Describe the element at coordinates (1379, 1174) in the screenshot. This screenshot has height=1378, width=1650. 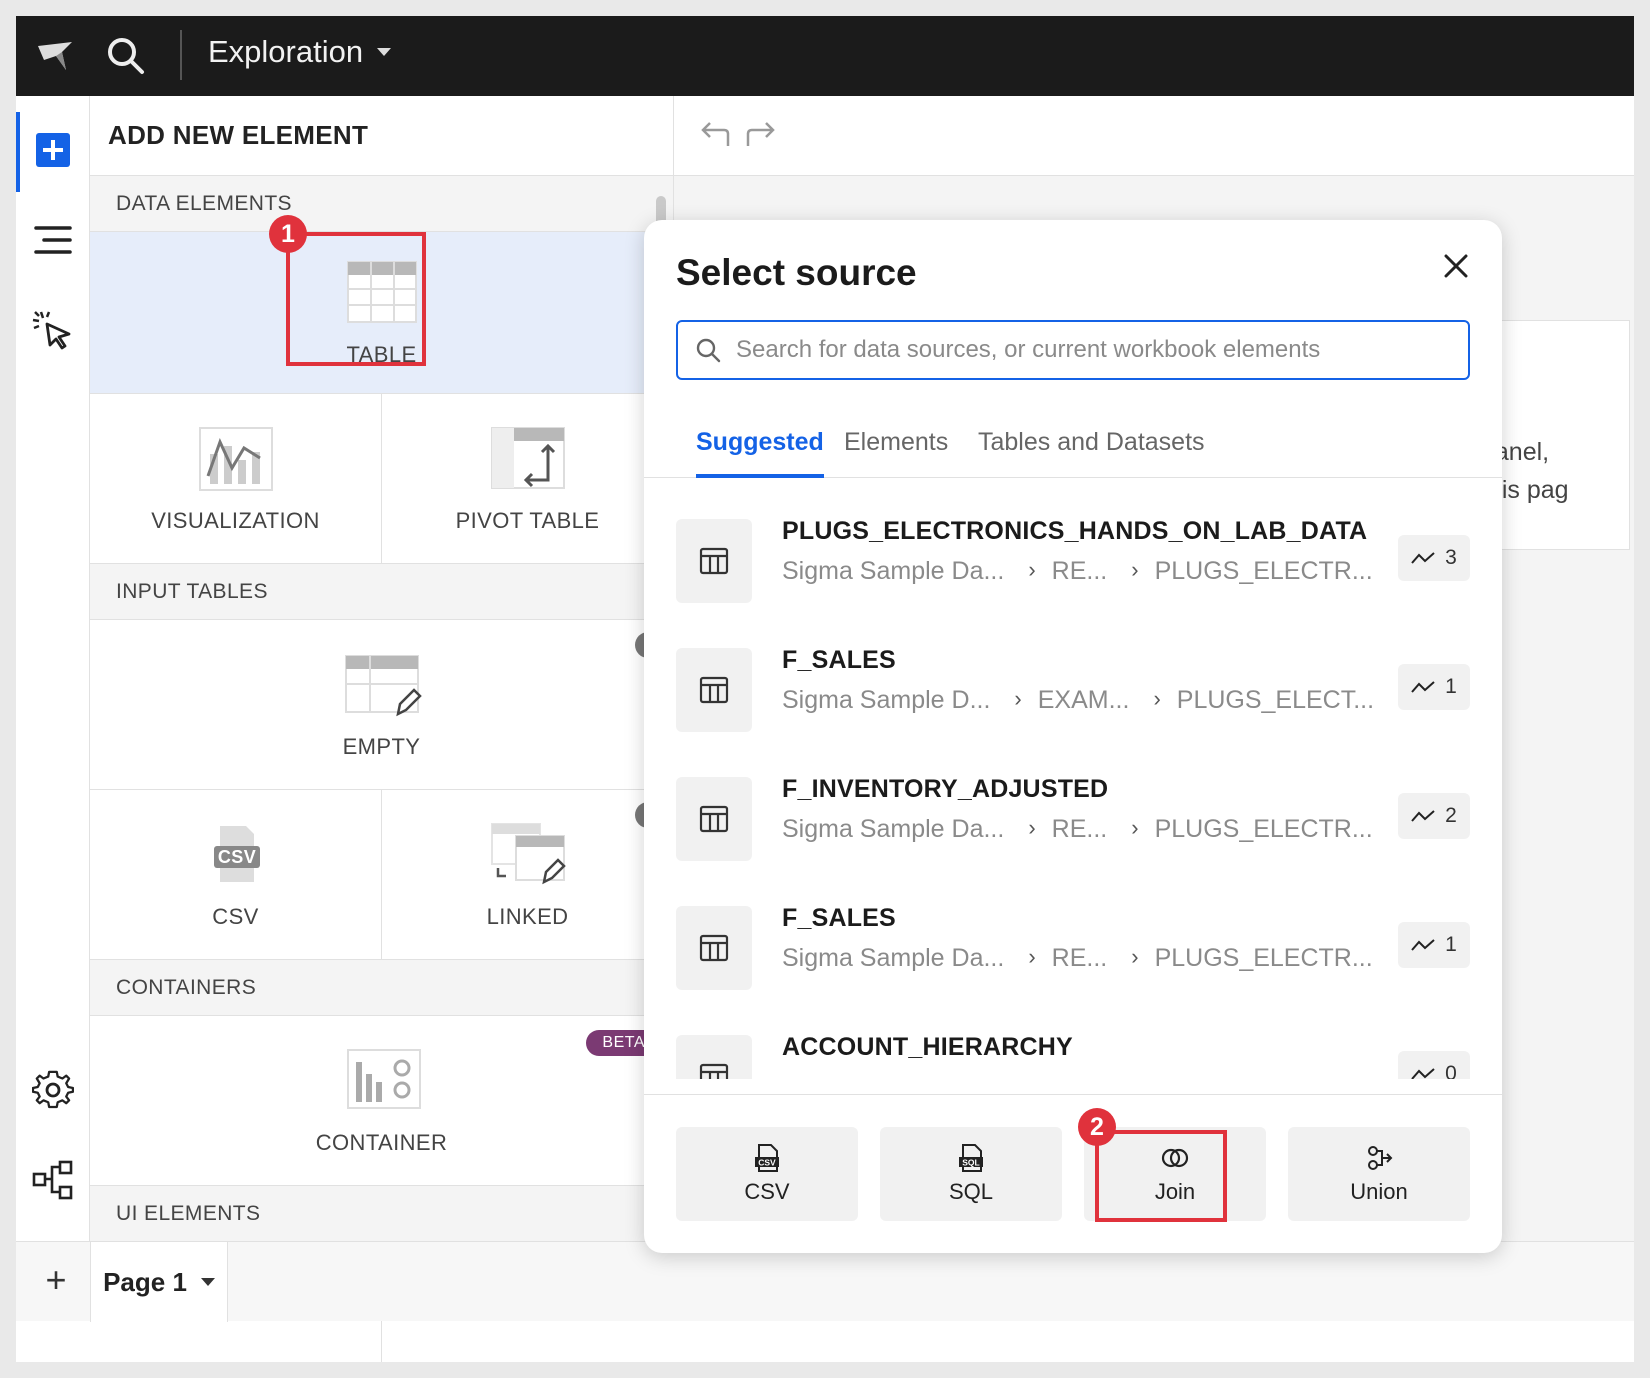
I see `union-source-button: Union` at that location.